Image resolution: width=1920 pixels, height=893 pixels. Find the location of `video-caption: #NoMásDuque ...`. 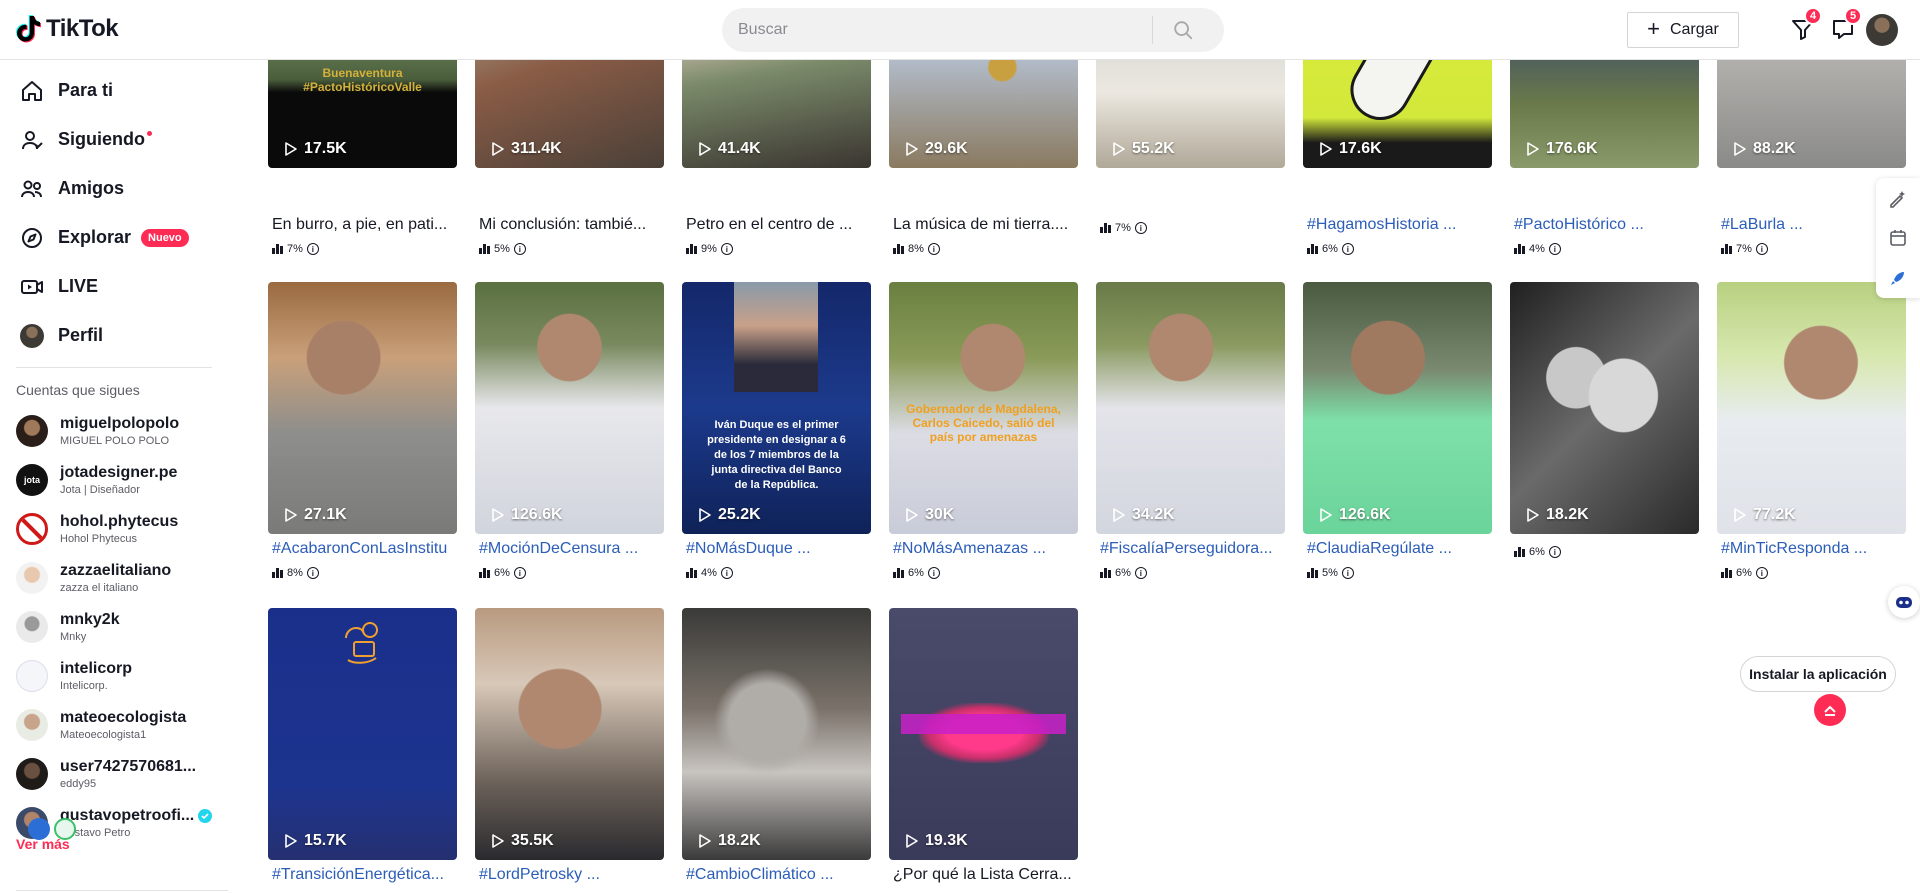

video-caption: #NoMásDuque ... is located at coordinates (776, 549).